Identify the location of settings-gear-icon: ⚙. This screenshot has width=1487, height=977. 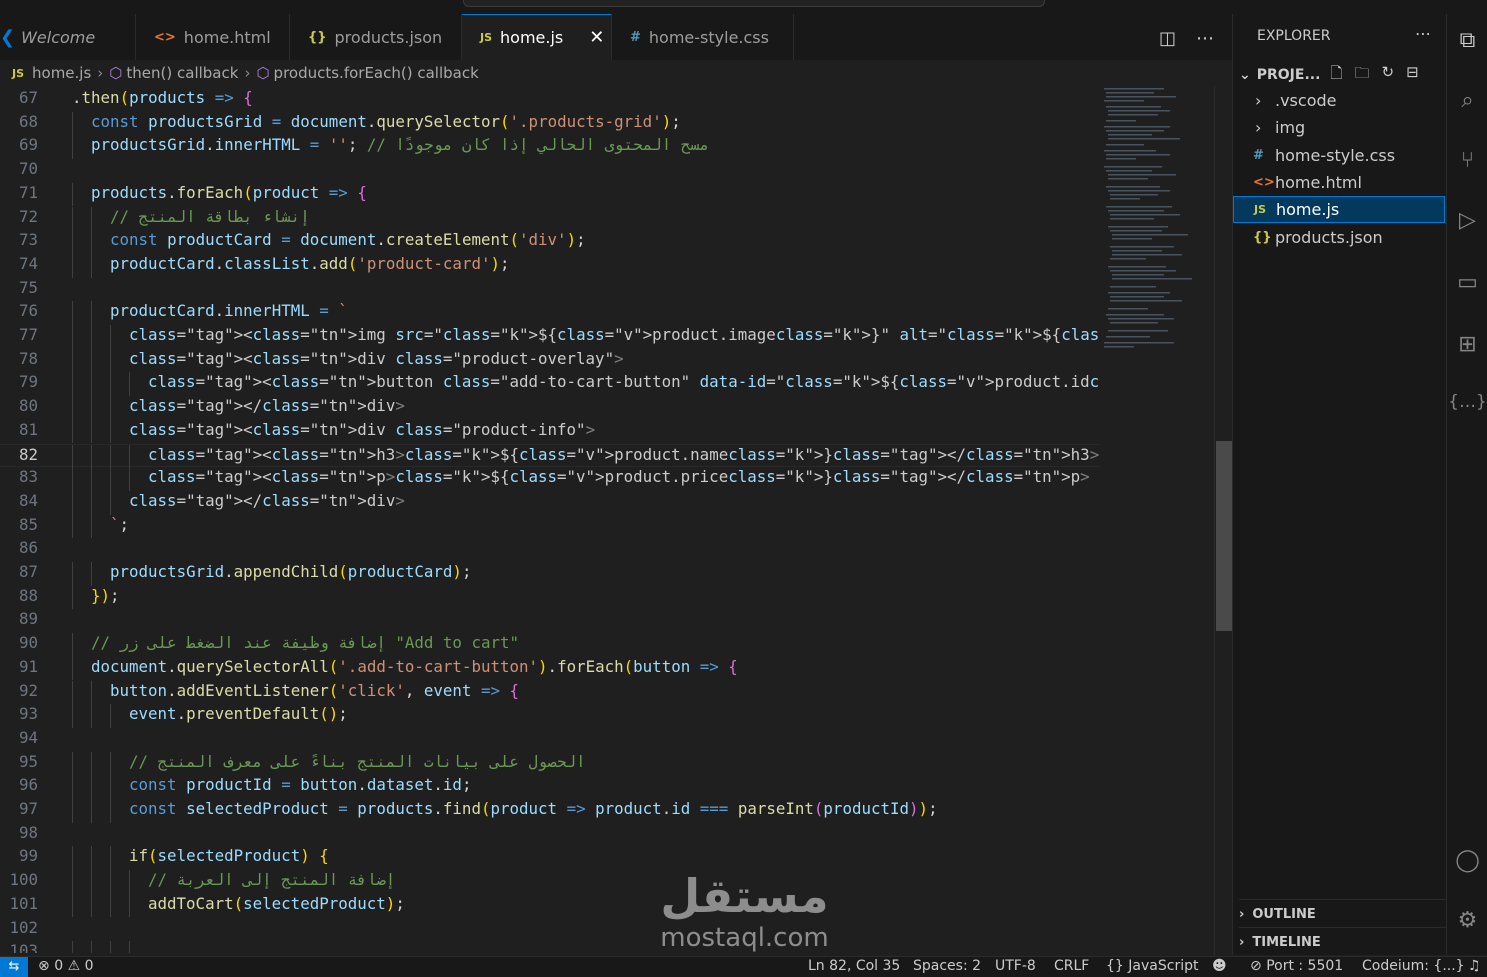
(1467, 920).